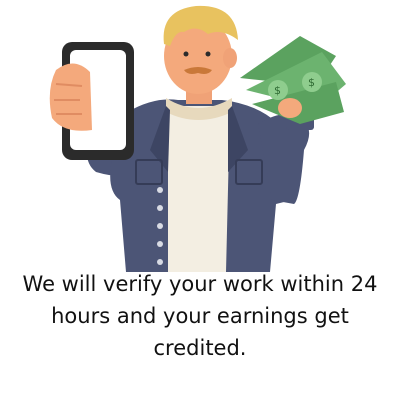 The width and height of the screenshot is (400, 400). What do you see at coordinates (199, 189) in the screenshot?
I see `shirt` at bounding box center [199, 189].